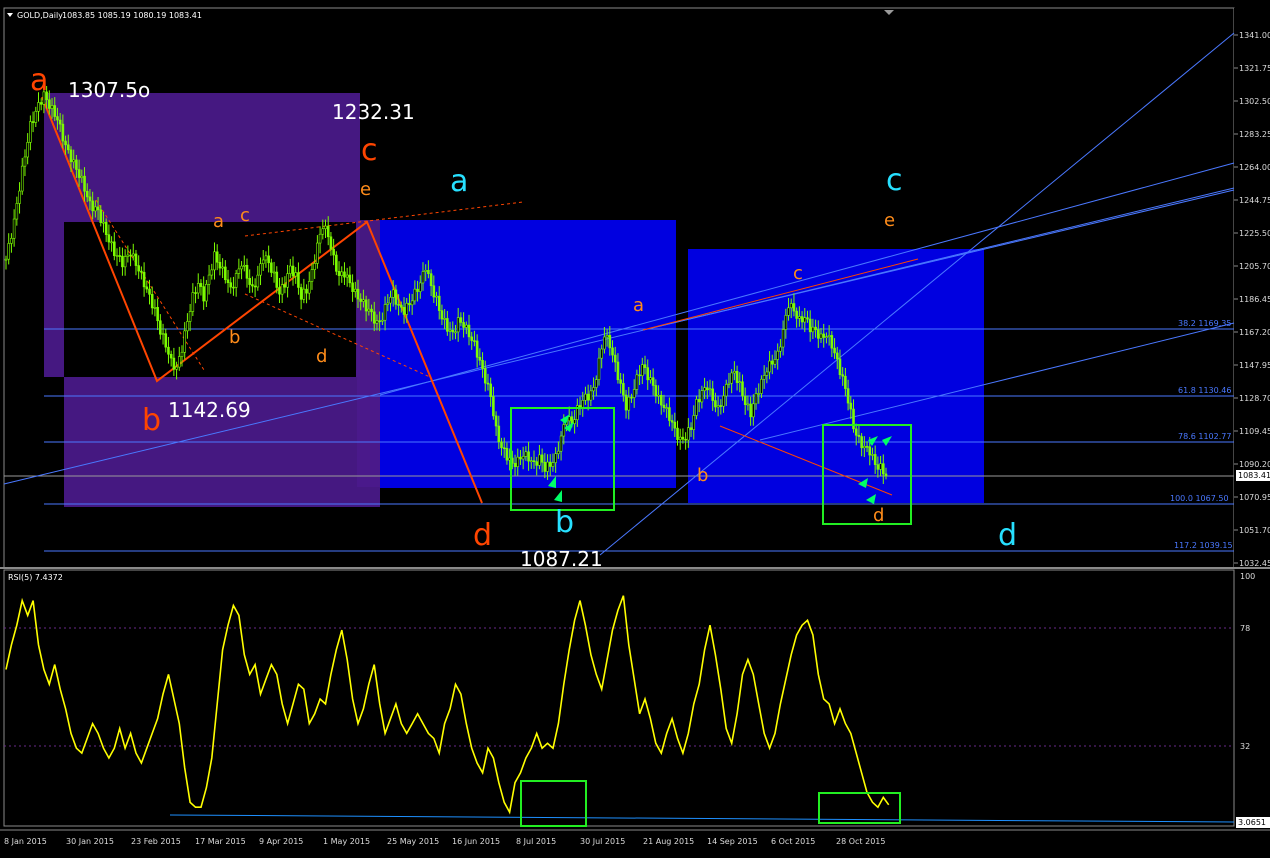  Describe the element at coordinates (1254, 398) in the screenshot. I see `price-tick-label: 1128.70` at that location.